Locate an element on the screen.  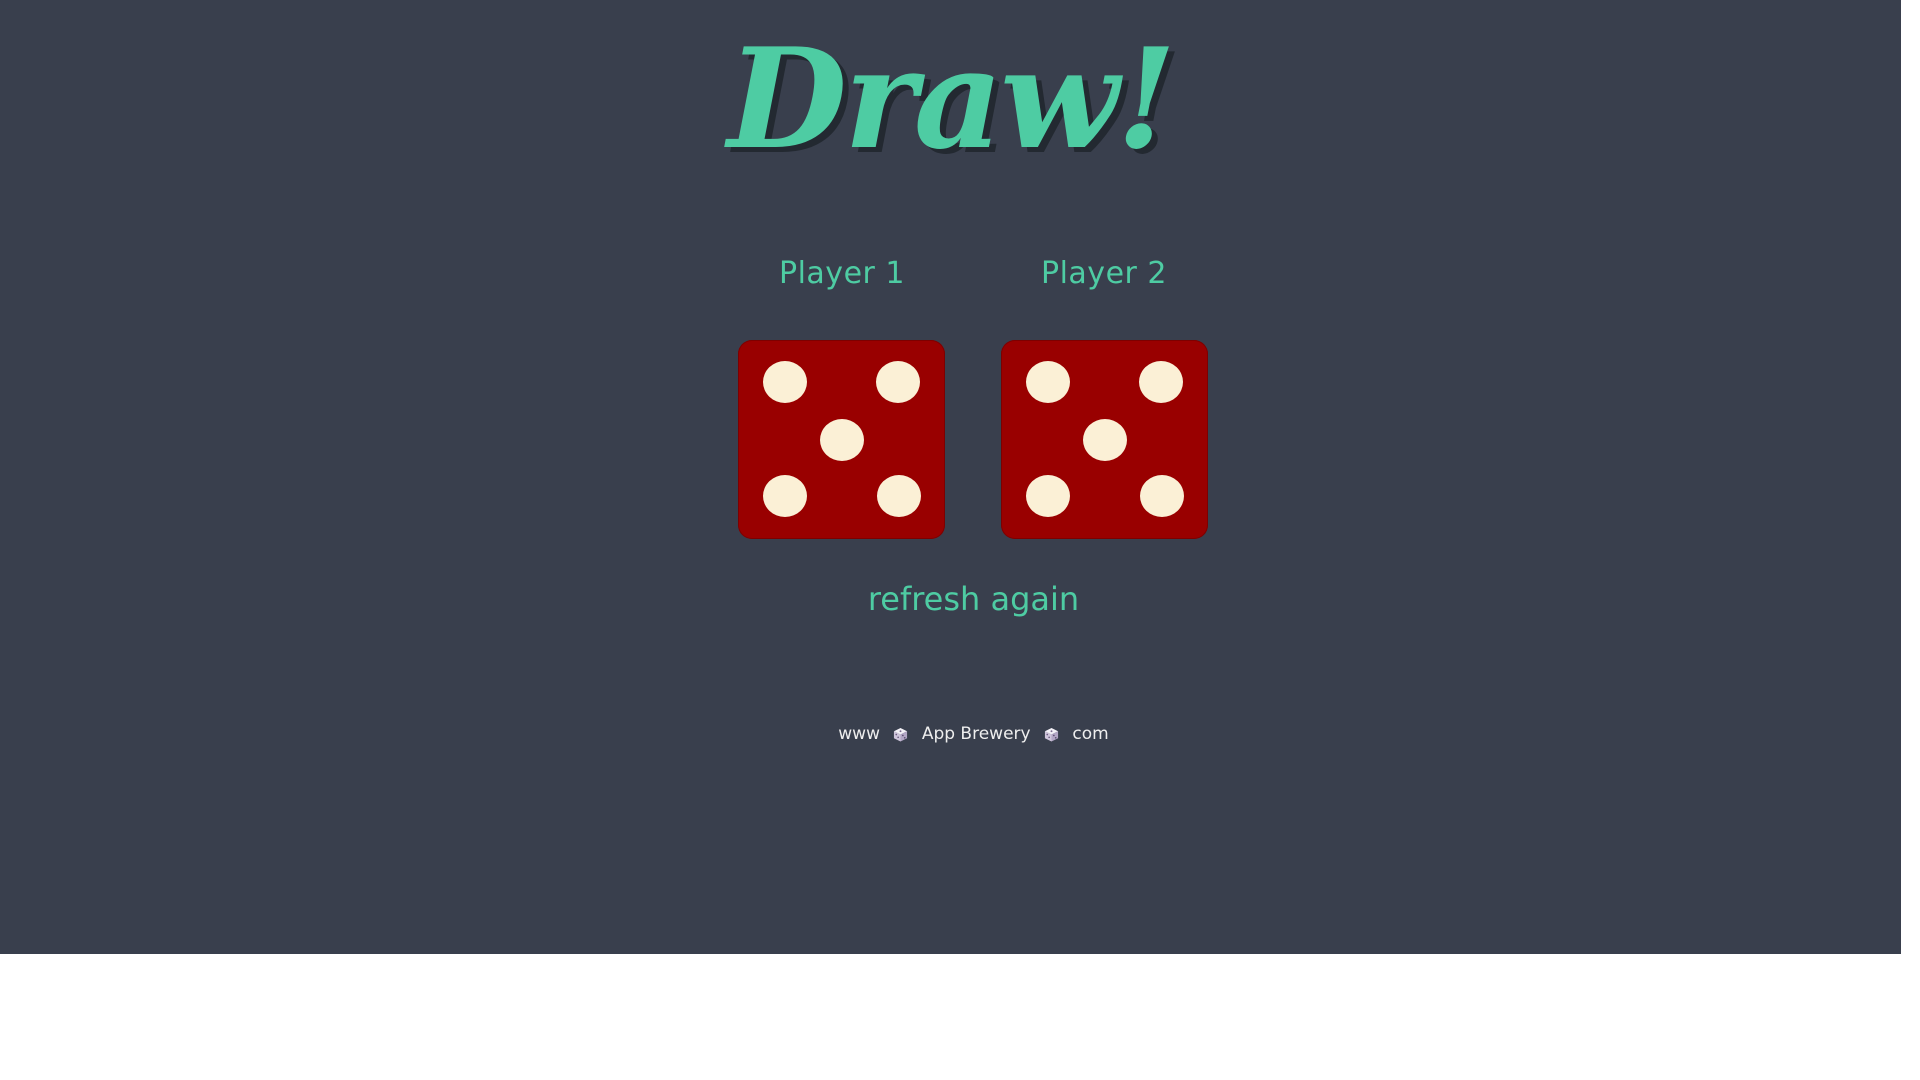
player-2-die is located at coordinates (1104, 439).